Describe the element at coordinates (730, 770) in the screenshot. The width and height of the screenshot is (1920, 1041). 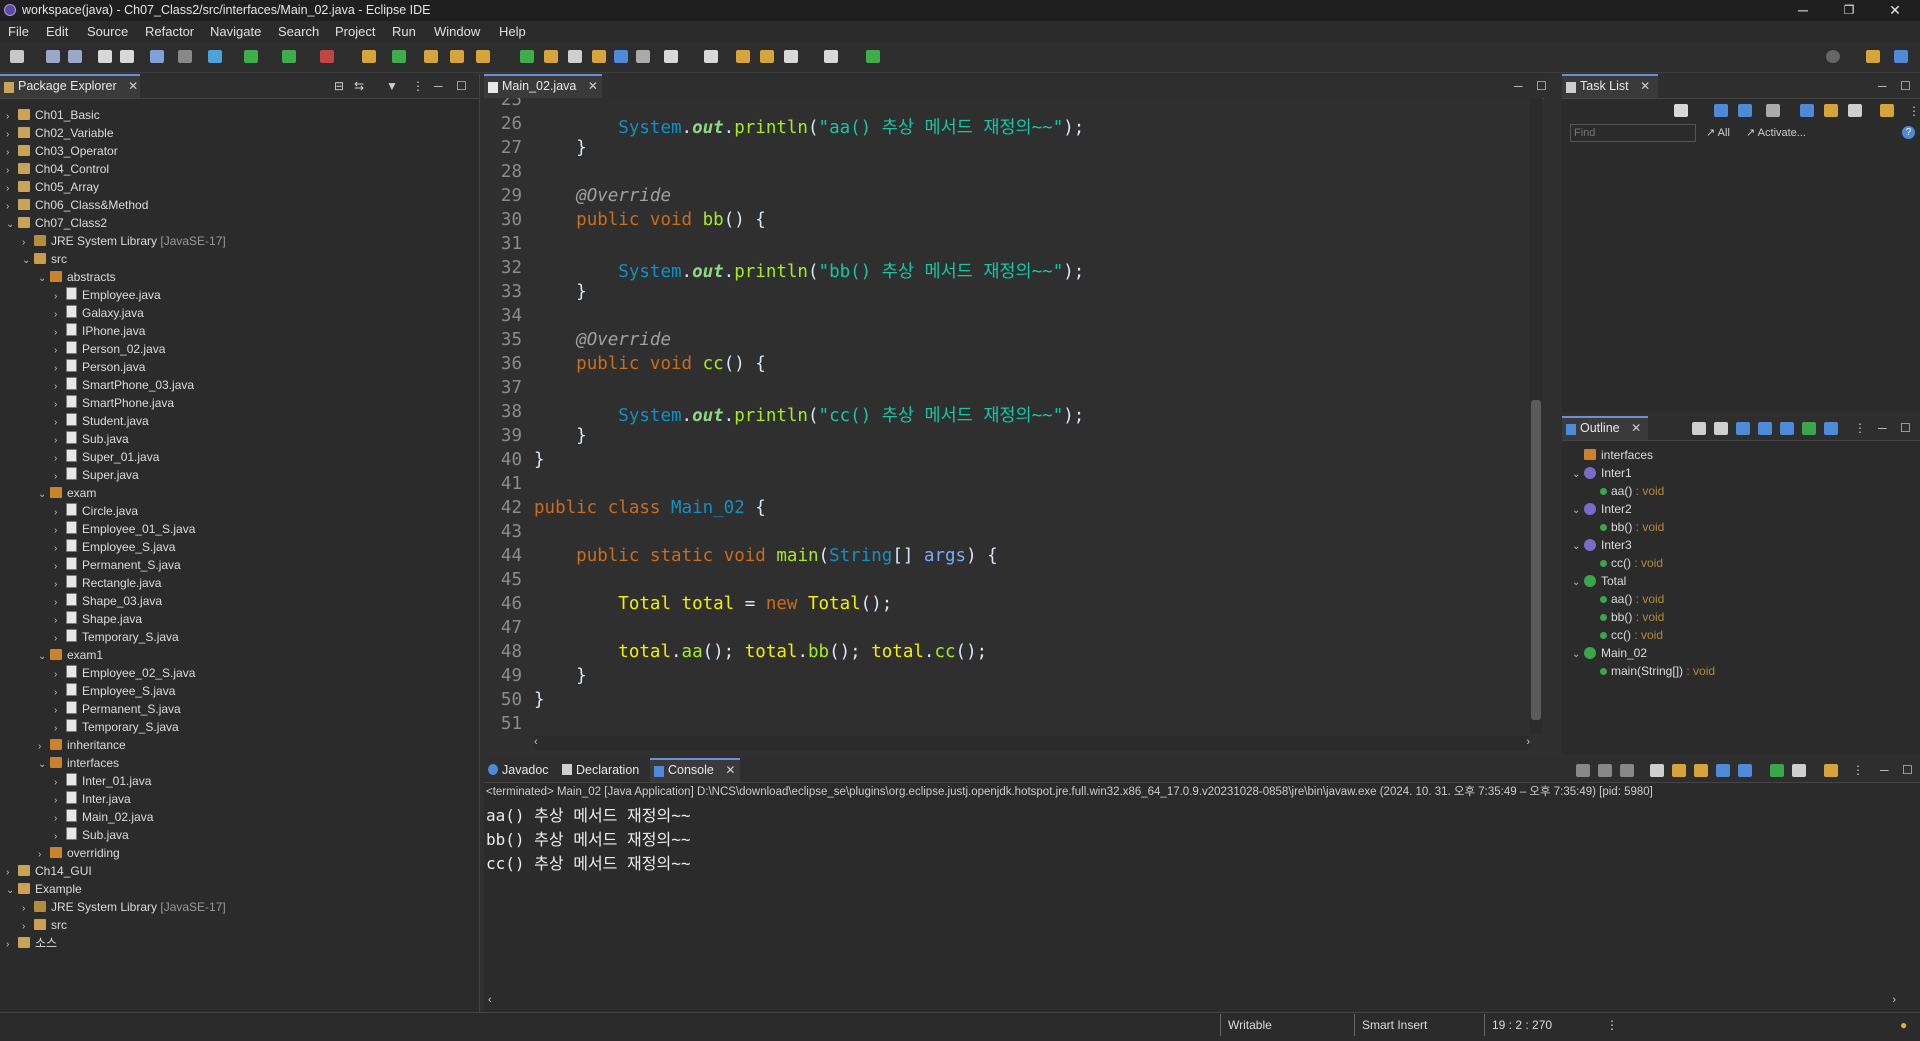
I see `close-icon: ✕` at that location.